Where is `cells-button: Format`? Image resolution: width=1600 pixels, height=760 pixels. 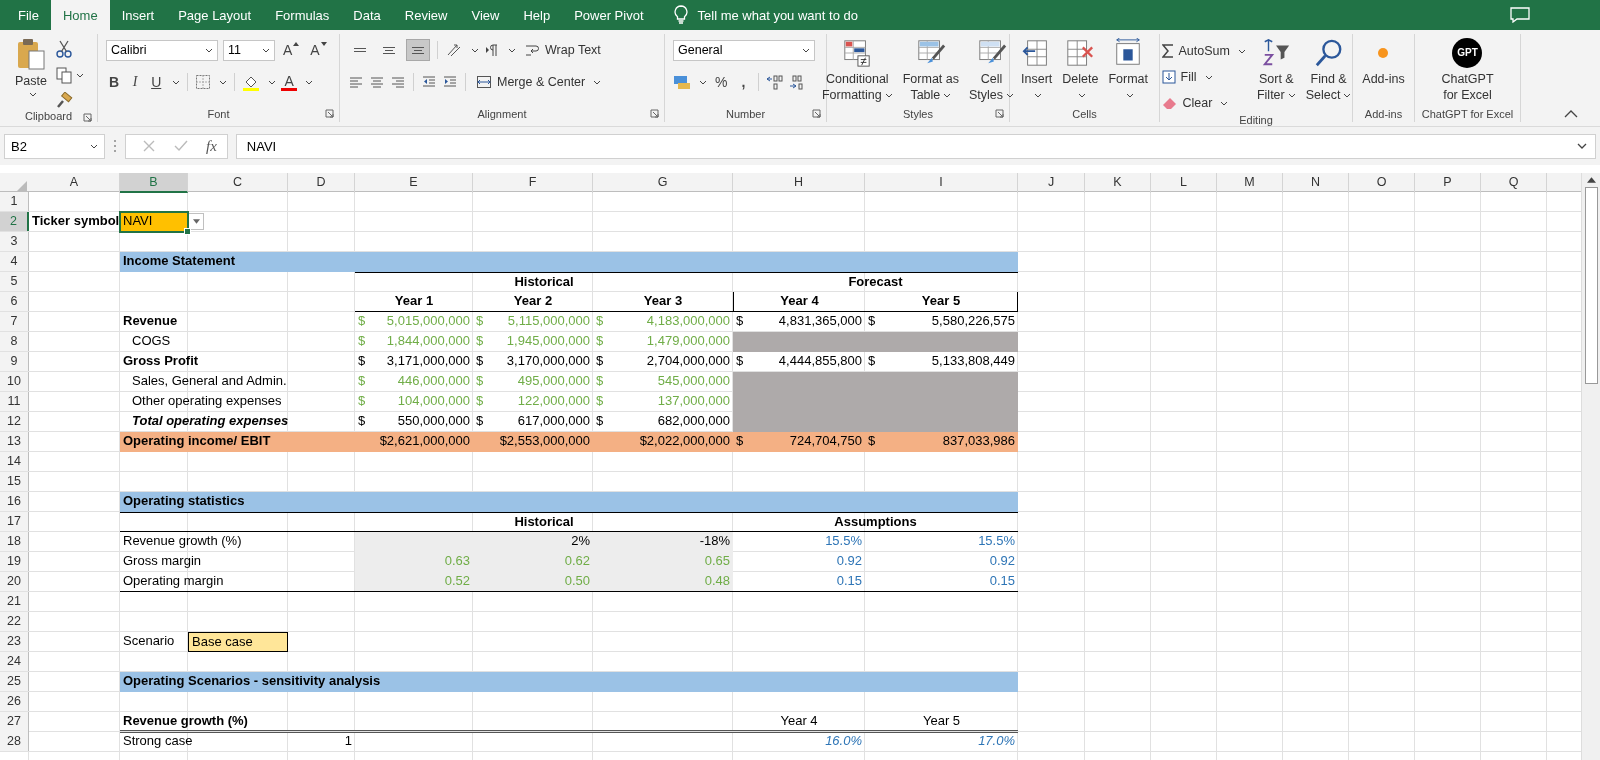
cells-button: Format is located at coordinates (1128, 70).